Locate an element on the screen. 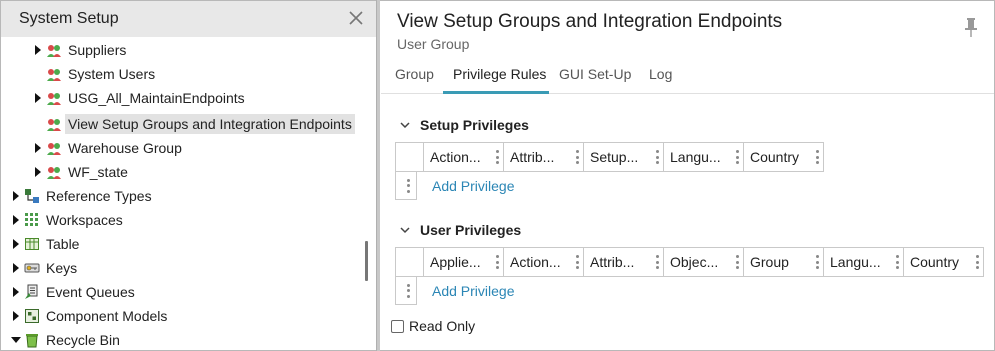 This screenshot has height=351, width=995. read-only-checkbox is located at coordinates (397, 326).